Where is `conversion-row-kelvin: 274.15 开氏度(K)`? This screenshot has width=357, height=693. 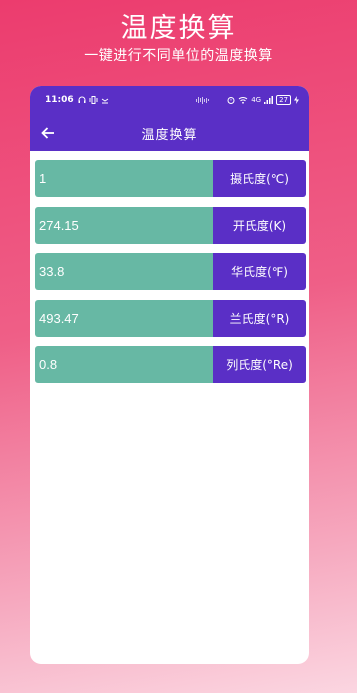 conversion-row-kelvin: 274.15 开氏度(K) is located at coordinates (170, 225).